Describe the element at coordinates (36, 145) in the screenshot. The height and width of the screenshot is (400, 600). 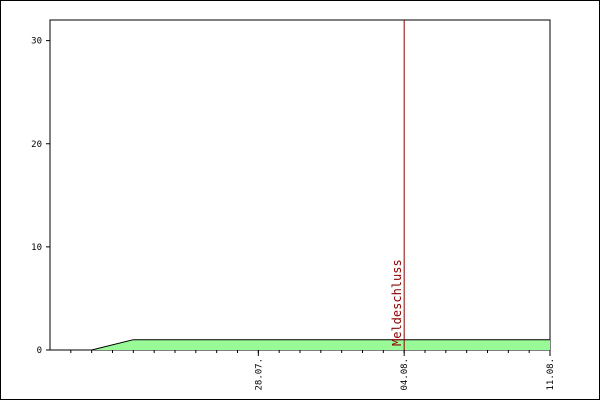
I see `y-tick-label: 20` at that location.